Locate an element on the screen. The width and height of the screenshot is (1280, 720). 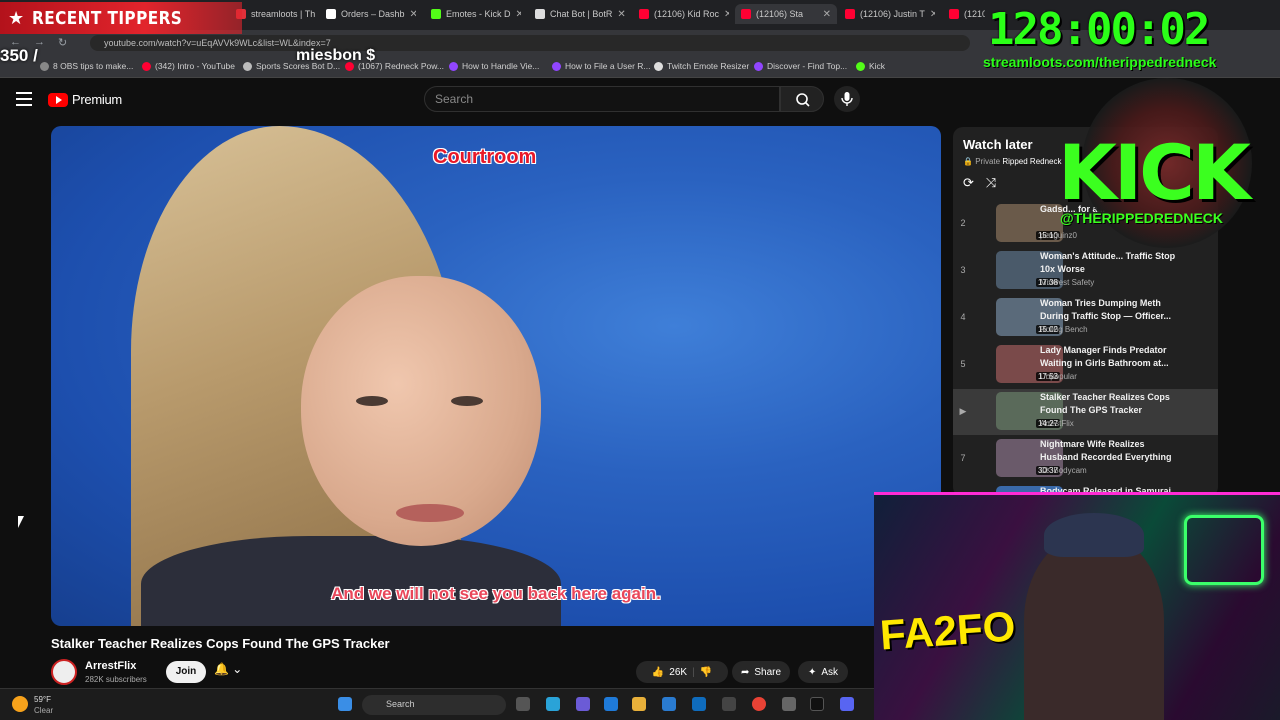
video-subtitle: And we will not see you back here again. is located at coordinates (496, 593).